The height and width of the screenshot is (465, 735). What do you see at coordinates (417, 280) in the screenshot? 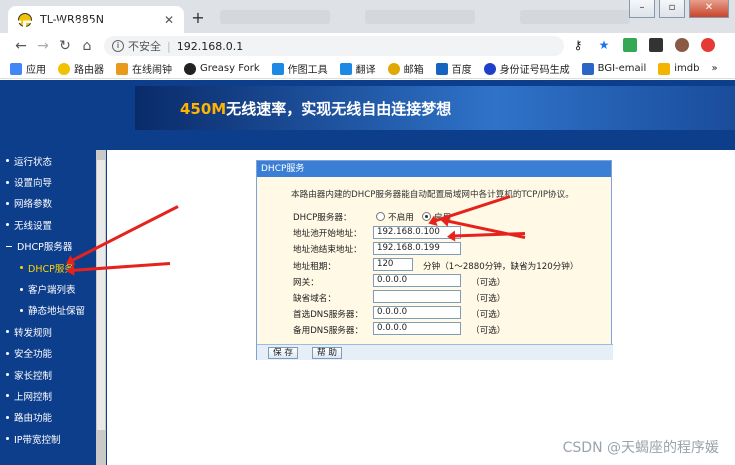
I see `gateway-input: 0.0.0.0` at bounding box center [417, 280].